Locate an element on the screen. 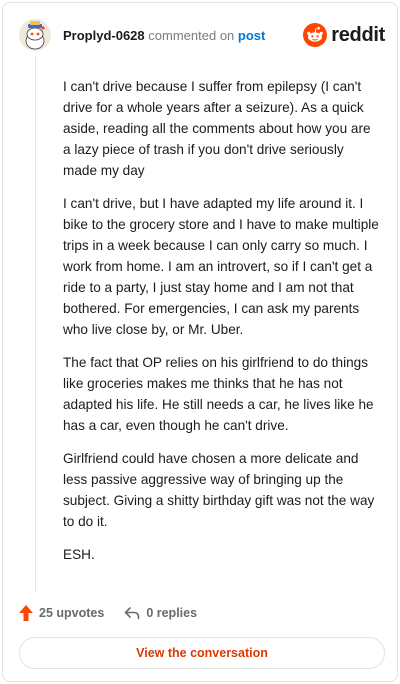 This screenshot has width=400, height=684. reply-arrow-icon is located at coordinates (132, 613).